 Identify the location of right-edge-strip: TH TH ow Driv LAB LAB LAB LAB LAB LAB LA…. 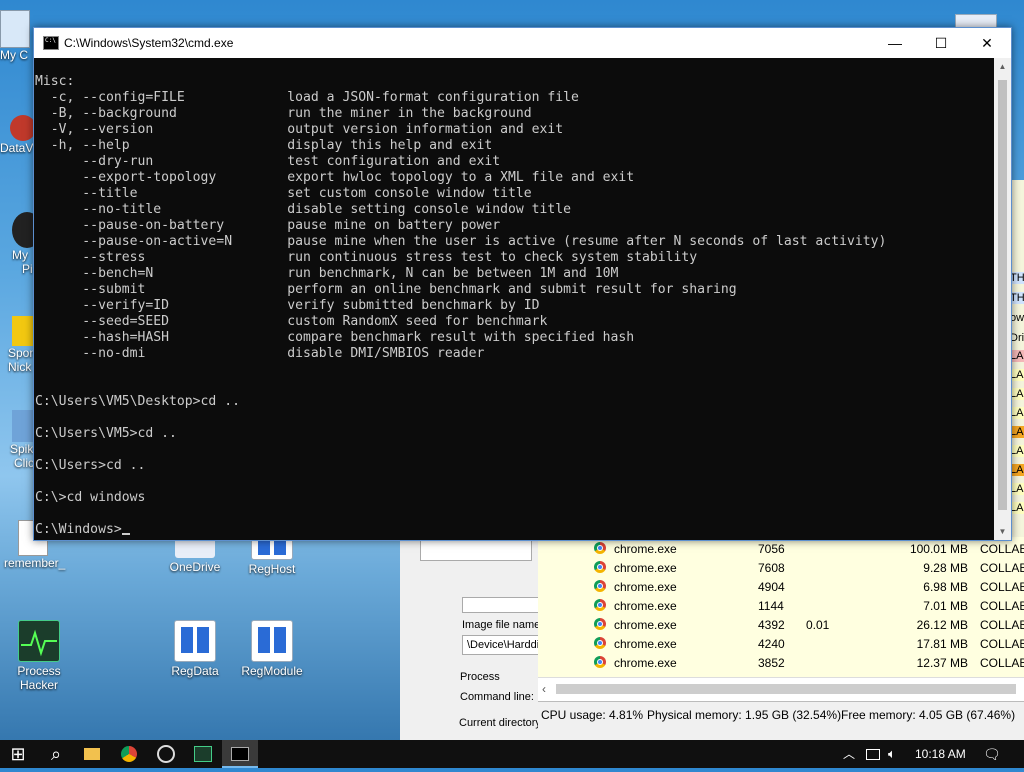
(1017, 360).